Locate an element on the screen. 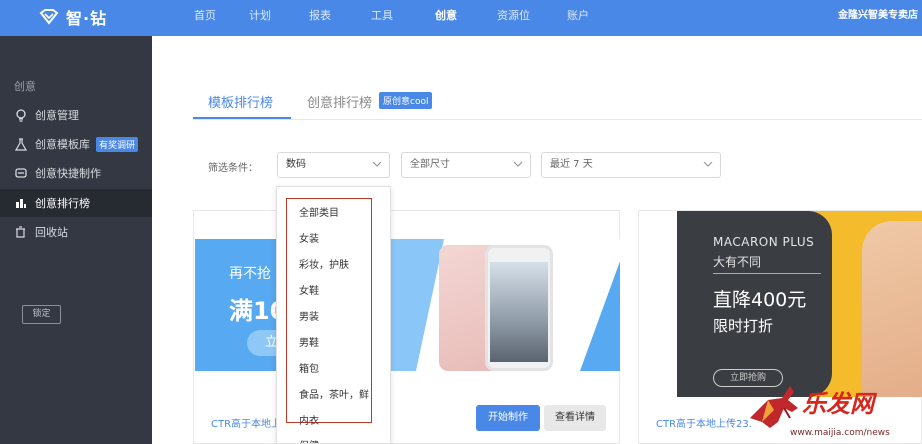  dropdown-option: 全部类目 is located at coordinates (319, 211).